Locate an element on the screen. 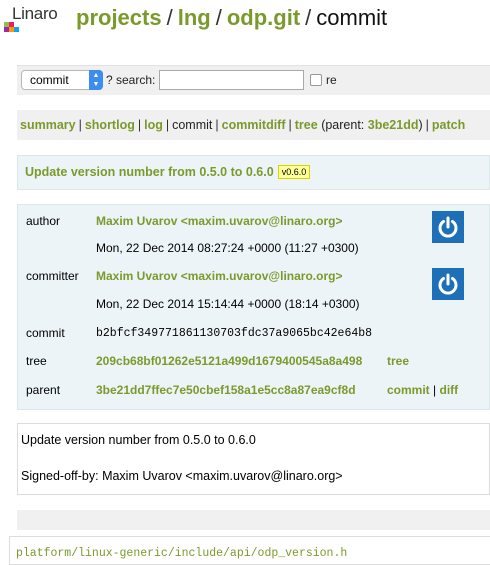  author-avatar is located at coordinates (448, 227).